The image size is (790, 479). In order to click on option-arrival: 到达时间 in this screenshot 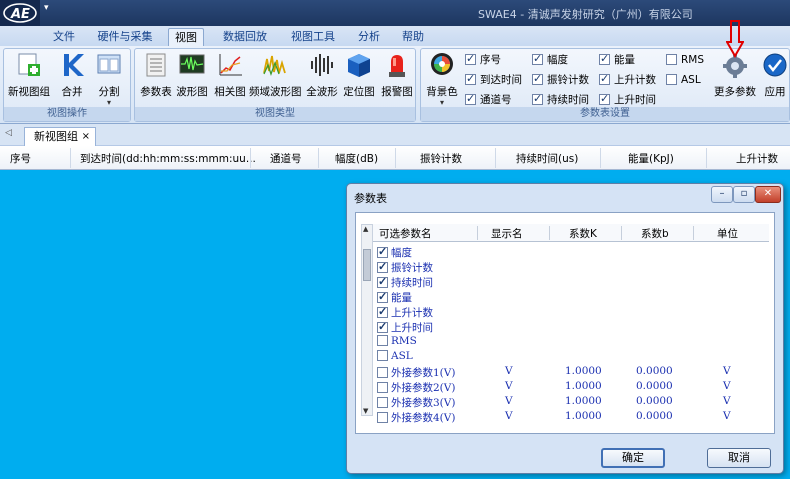, I will do `click(493, 80)`.